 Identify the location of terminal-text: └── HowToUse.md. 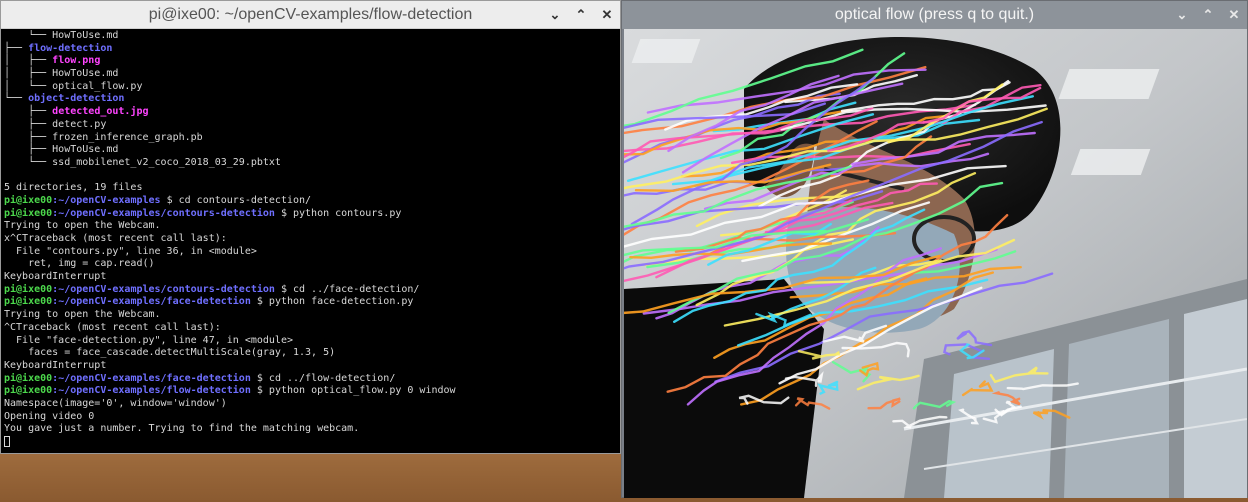
(61, 35).